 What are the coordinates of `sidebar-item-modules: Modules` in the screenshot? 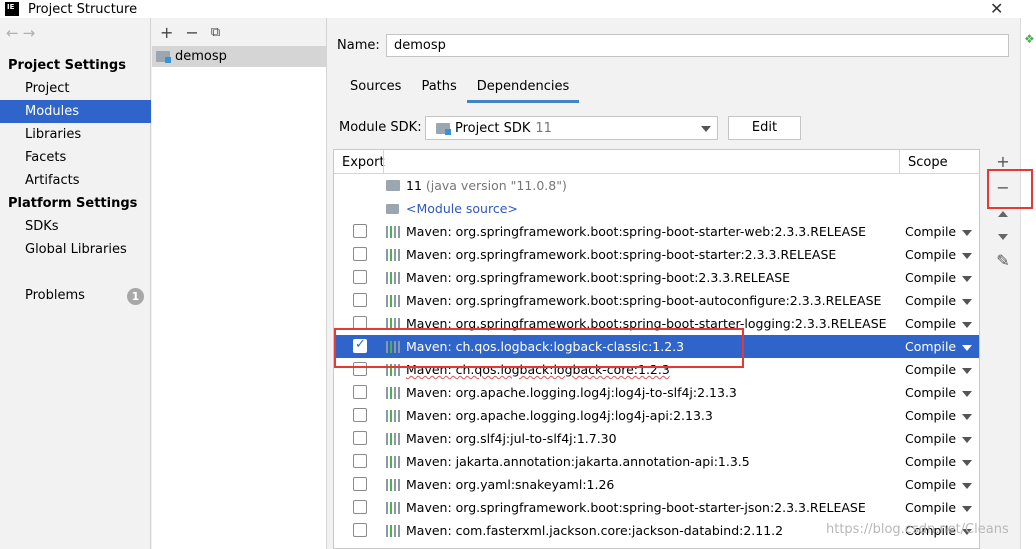 It's located at (75, 111).